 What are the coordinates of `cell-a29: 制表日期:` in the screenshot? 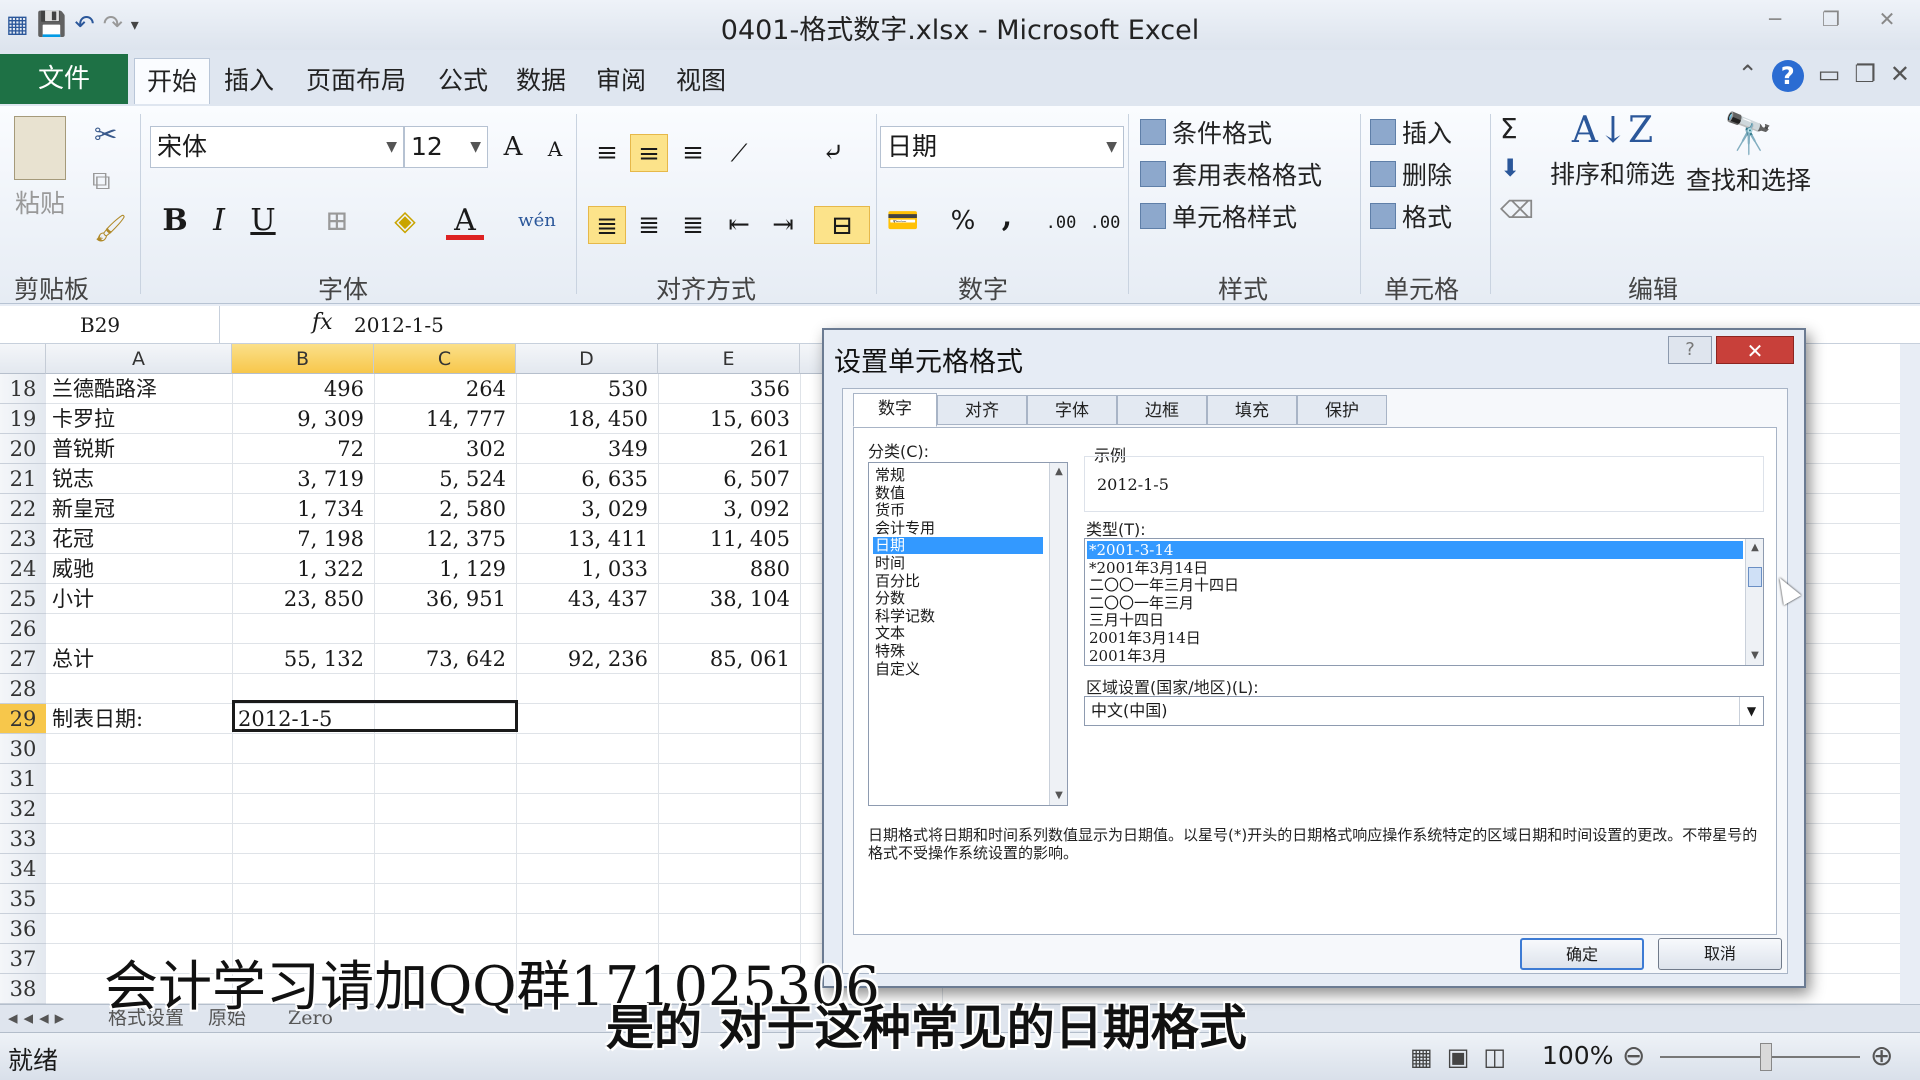 It's located at (139, 719).